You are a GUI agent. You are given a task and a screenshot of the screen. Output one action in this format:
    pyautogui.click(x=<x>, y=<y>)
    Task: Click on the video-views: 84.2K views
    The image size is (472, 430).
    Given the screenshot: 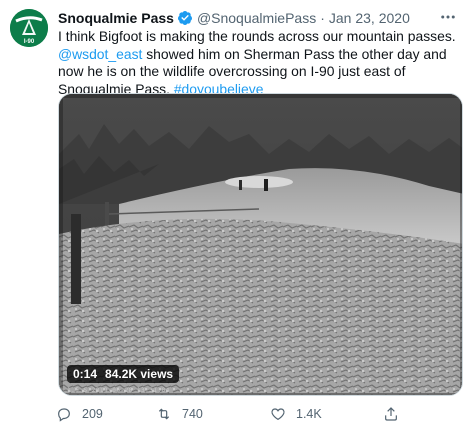 What is the action you would take?
    pyautogui.click(x=139, y=374)
    